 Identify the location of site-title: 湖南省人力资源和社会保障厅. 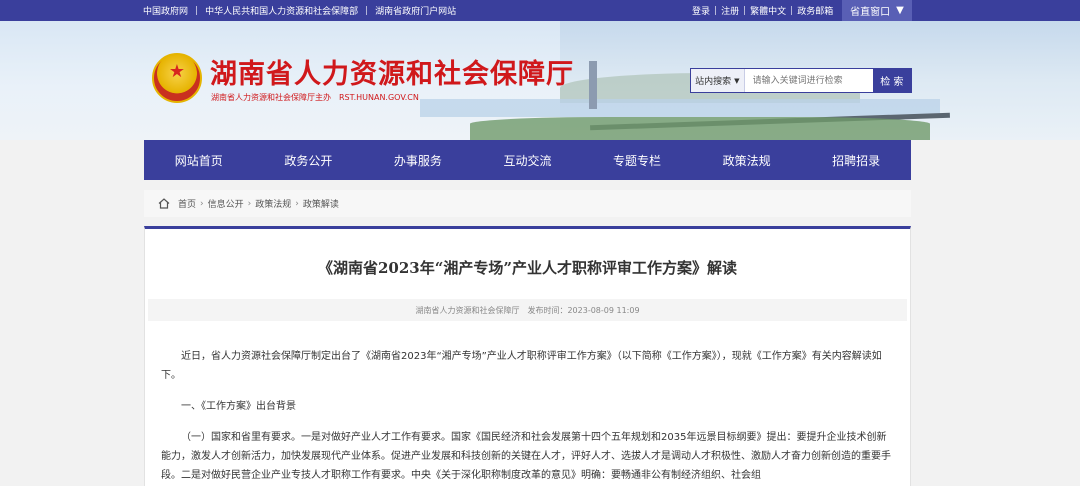
(392, 71).